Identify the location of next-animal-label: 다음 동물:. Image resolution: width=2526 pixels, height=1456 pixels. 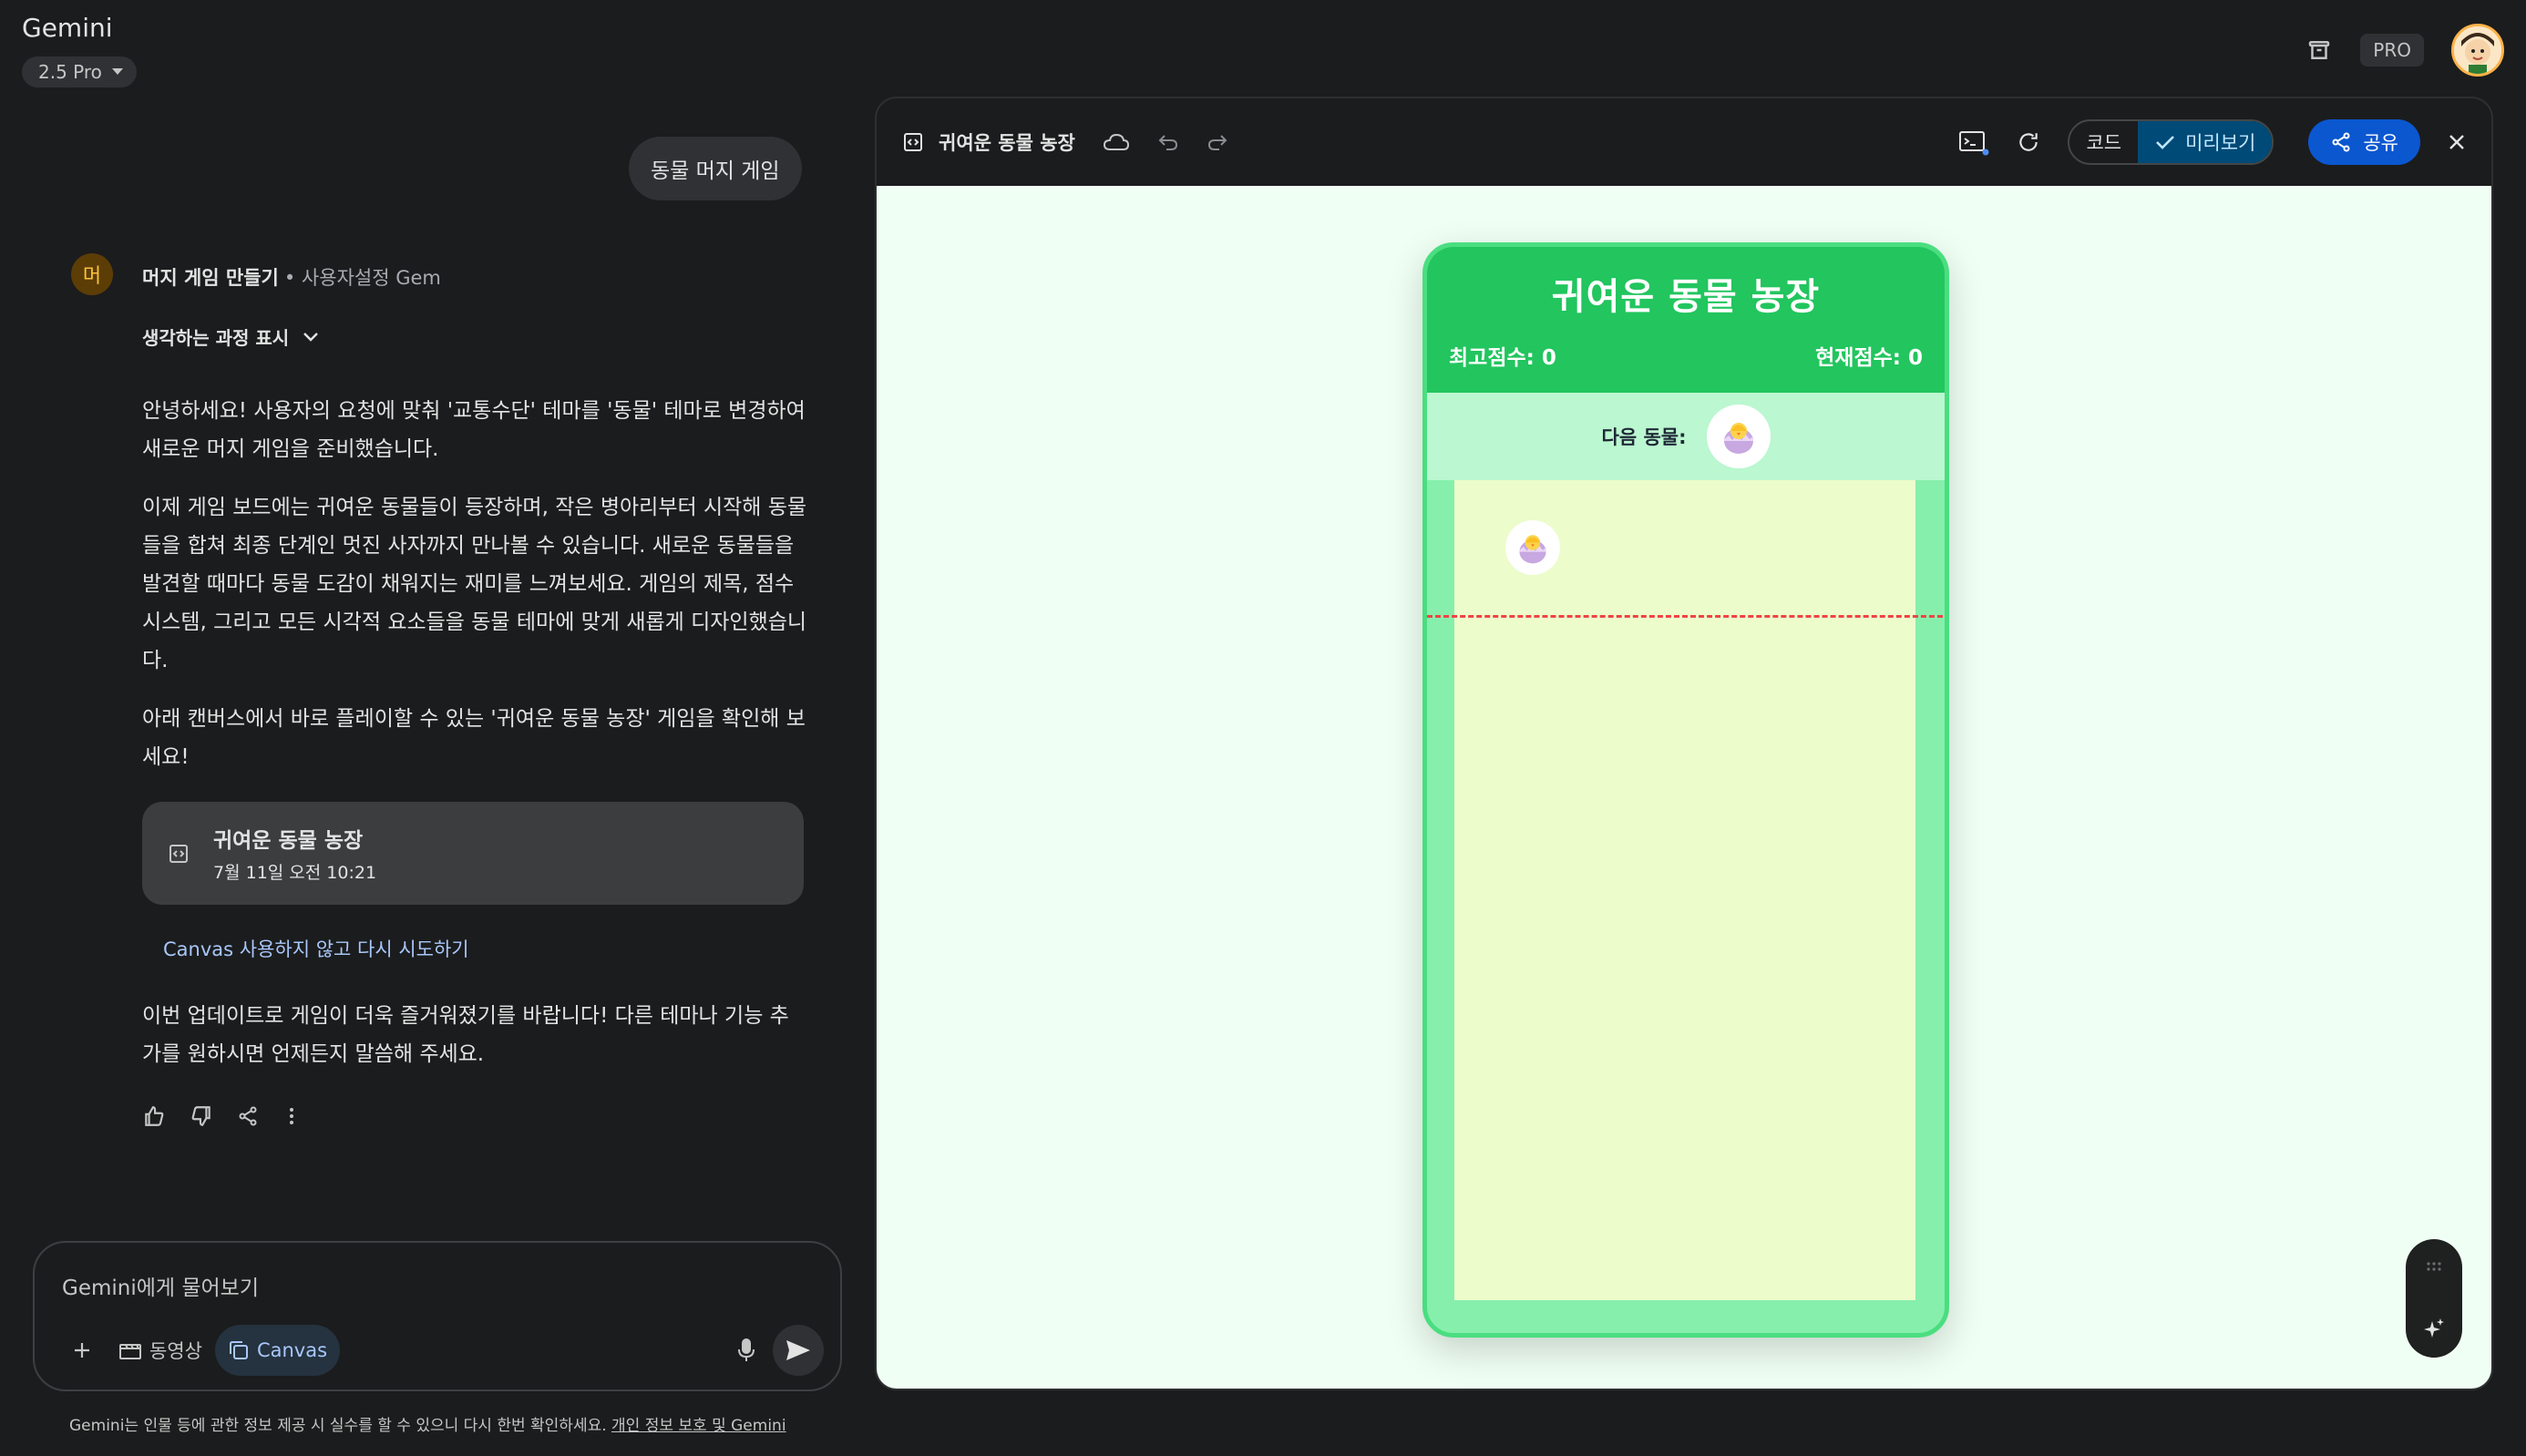
(1644, 437).